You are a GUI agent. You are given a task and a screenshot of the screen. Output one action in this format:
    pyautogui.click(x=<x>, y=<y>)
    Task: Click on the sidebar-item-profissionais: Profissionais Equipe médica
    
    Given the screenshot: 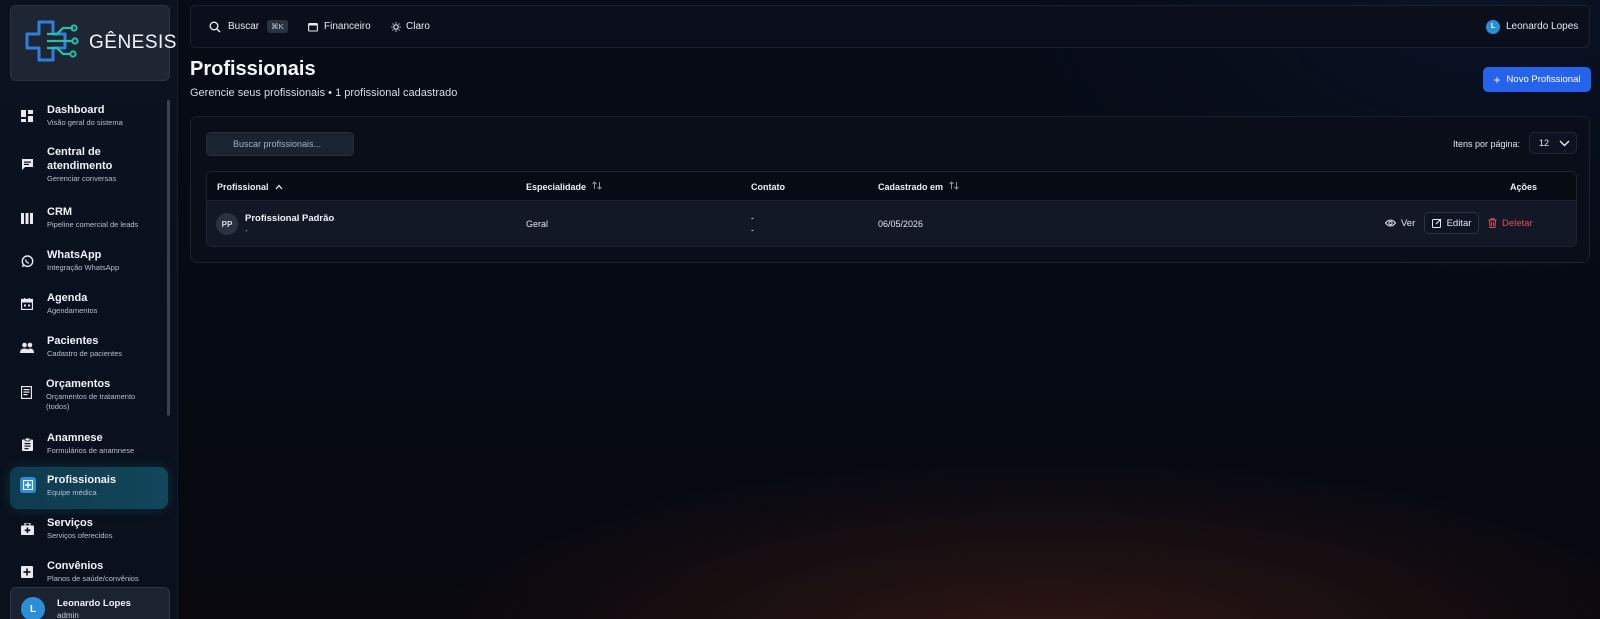 What is the action you would take?
    pyautogui.click(x=89, y=488)
    